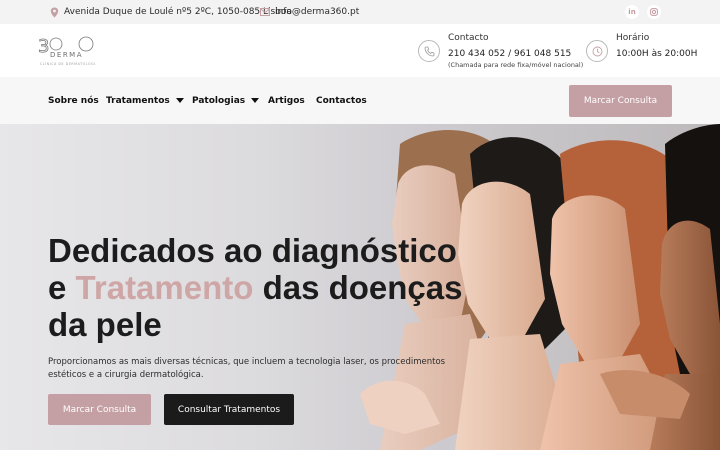  What do you see at coordinates (654, 12) in the screenshot?
I see `instagram-icon` at bounding box center [654, 12].